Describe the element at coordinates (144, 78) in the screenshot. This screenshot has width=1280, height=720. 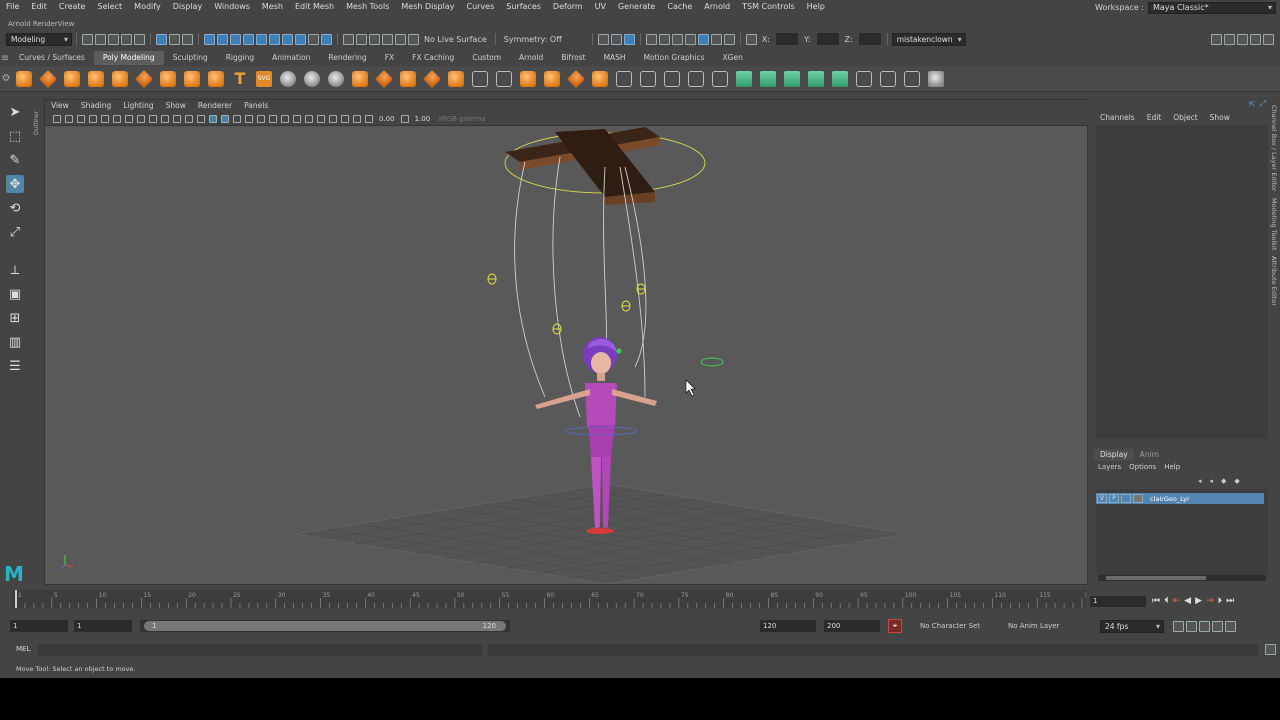
I see `poly-plane-icon` at that location.